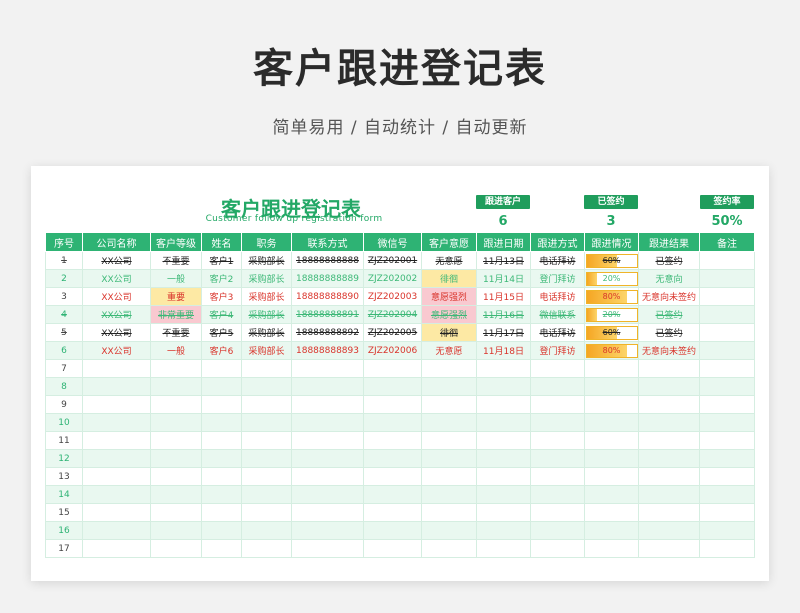 The height and width of the screenshot is (613, 800). What do you see at coordinates (176, 314) in the screenshot?
I see `cell-level: 非常重要` at bounding box center [176, 314].